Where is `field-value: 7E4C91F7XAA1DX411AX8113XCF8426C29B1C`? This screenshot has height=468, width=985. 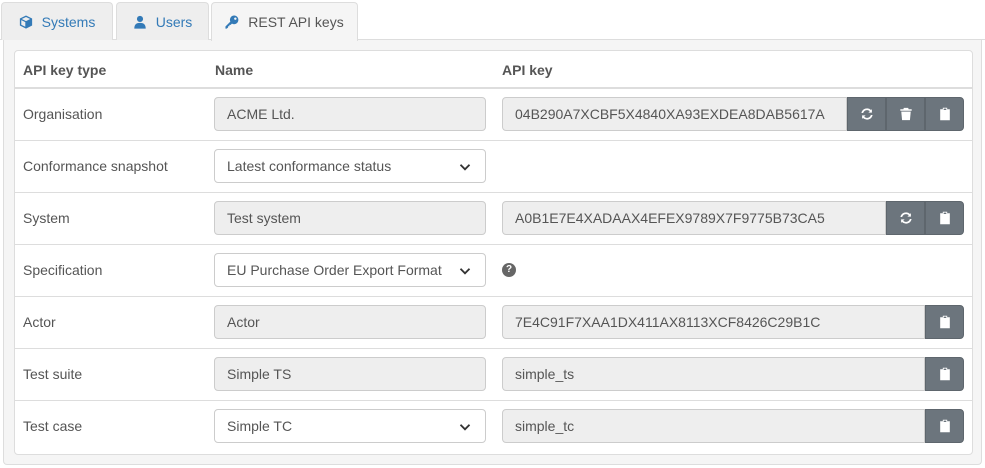
field-value: 7E4C91F7XAA1DX411AX8113XCF8426C29B1C is located at coordinates (668, 322).